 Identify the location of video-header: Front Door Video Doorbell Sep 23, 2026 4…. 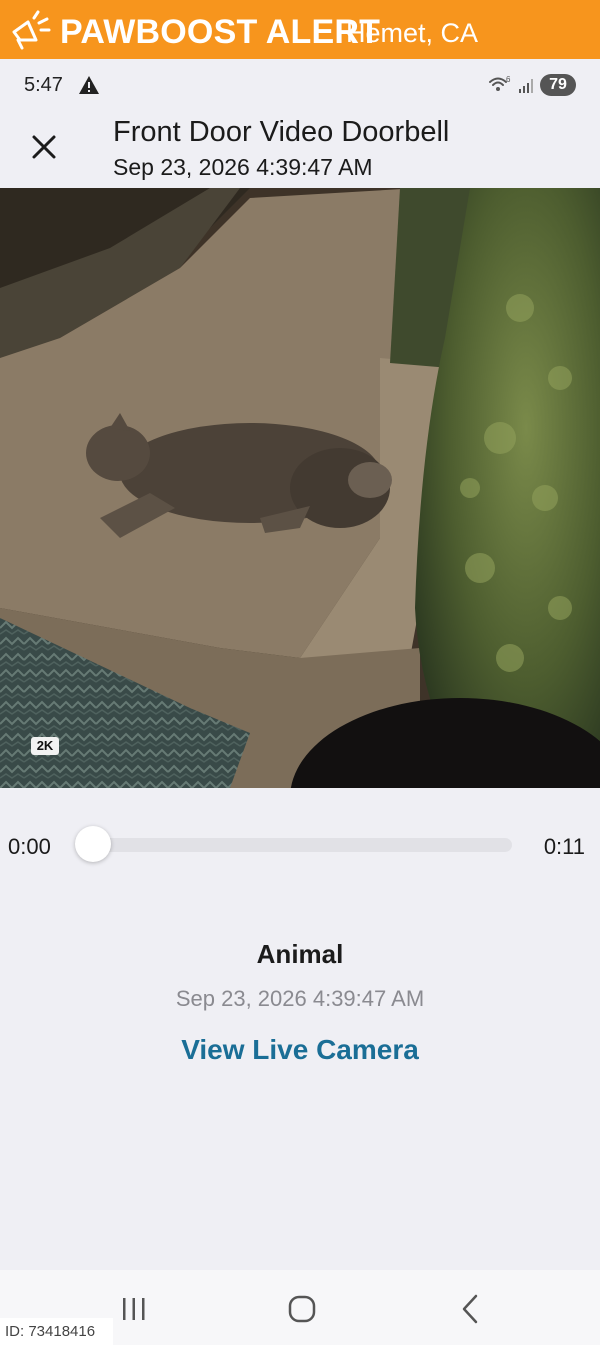
(300, 149).